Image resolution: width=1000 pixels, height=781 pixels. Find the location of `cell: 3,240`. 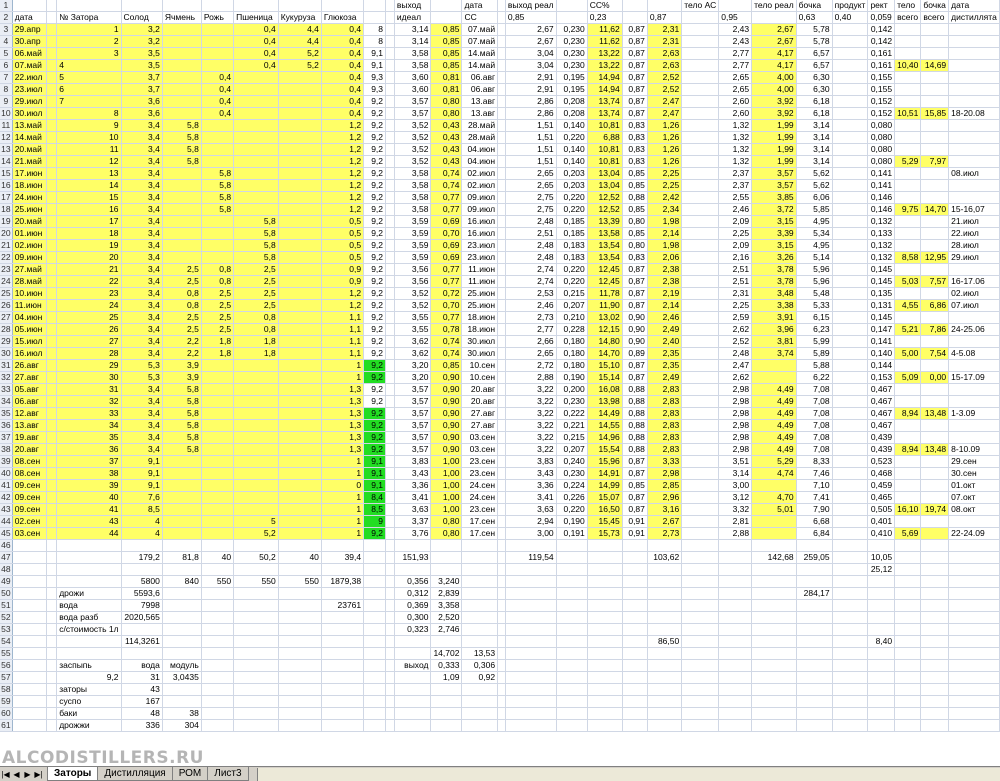

cell: 3,240 is located at coordinates (446, 581).